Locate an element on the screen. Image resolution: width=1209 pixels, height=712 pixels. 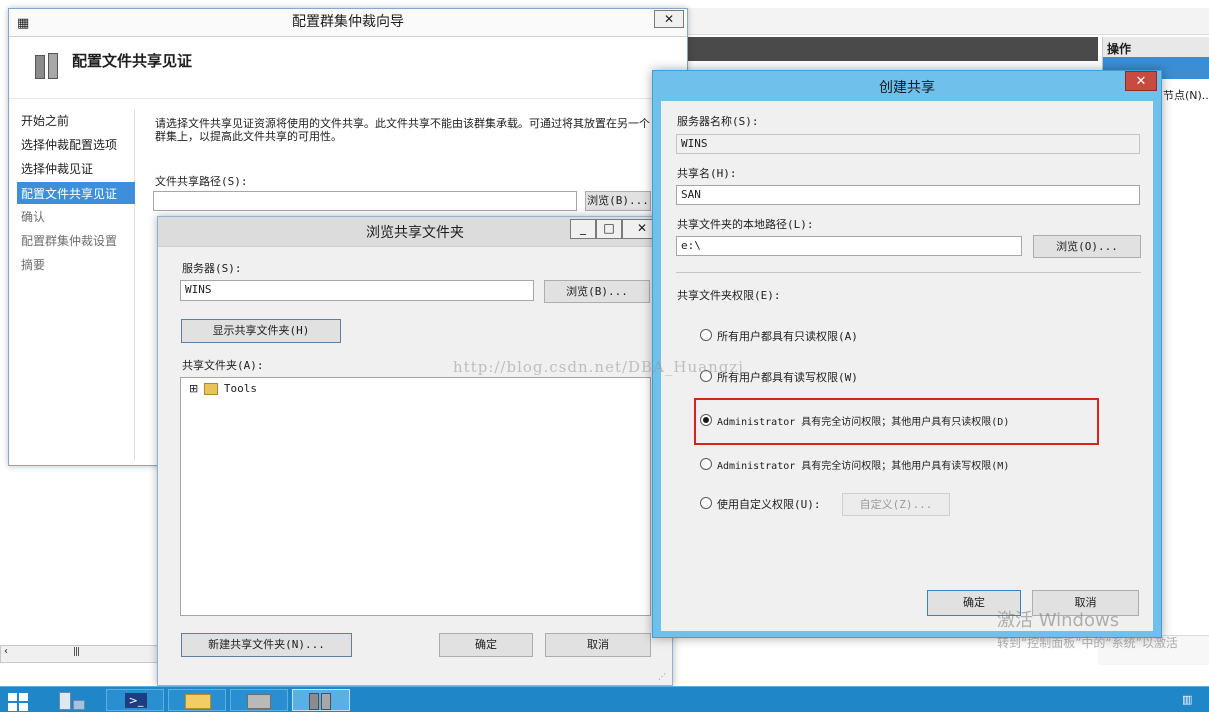
wizard-title: 配置群集仲裁向导 is located at coordinates (348, 22).